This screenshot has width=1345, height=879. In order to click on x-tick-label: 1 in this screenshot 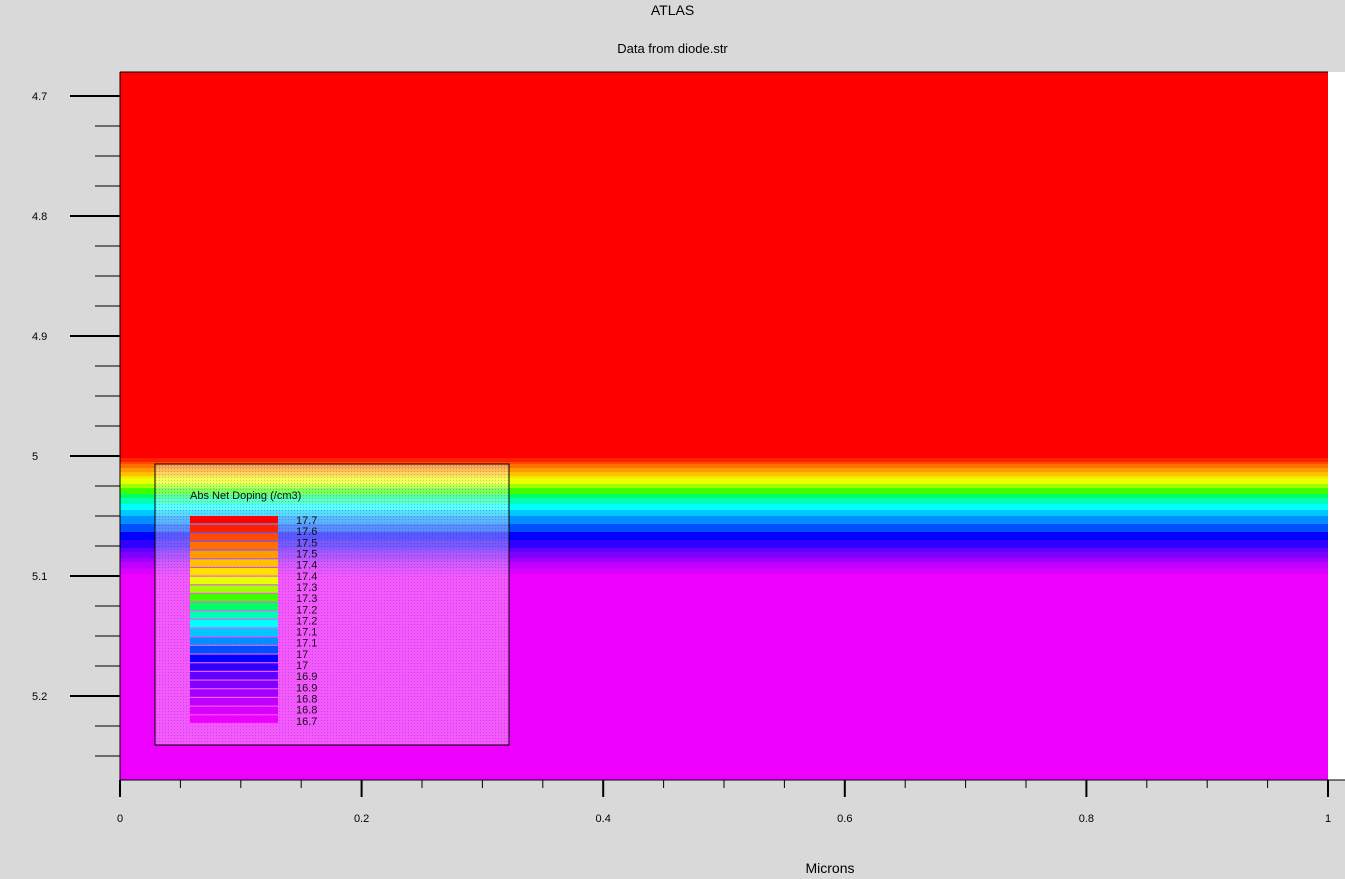, I will do `click(1328, 819)`.